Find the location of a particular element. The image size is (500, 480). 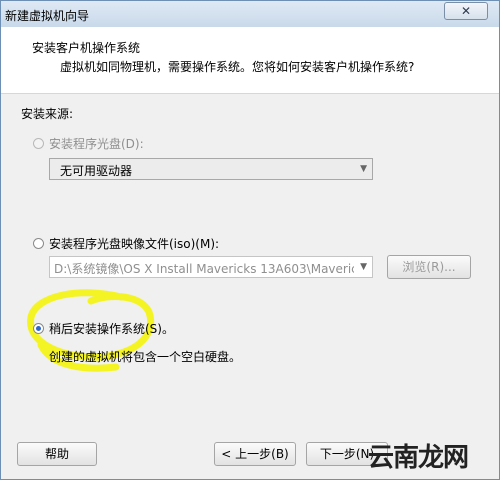

header-panel: 安装客户机操作系统 虚拟机如同物理机，需要操作系统。您将如何安装客户机操作系统? is located at coordinates (250, 60).